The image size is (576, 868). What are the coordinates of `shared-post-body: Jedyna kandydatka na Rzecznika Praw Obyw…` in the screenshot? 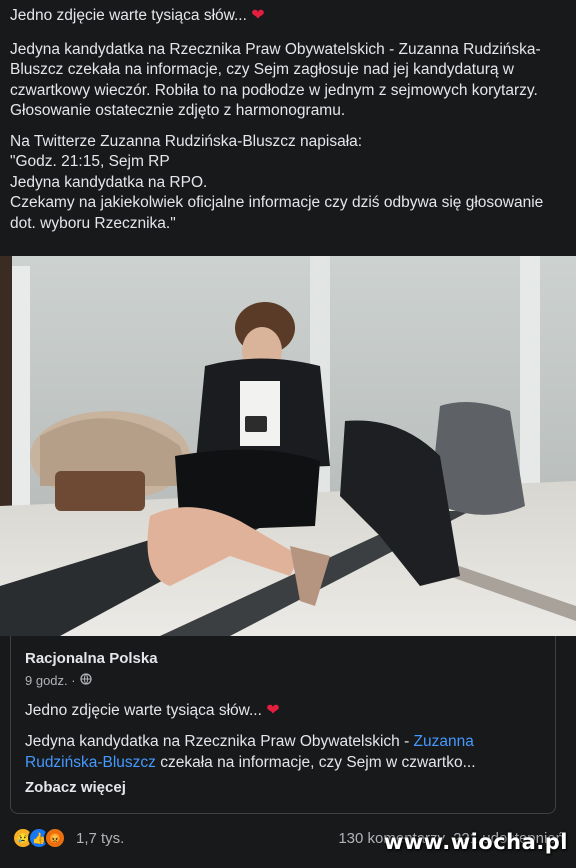 It's located at (250, 752).